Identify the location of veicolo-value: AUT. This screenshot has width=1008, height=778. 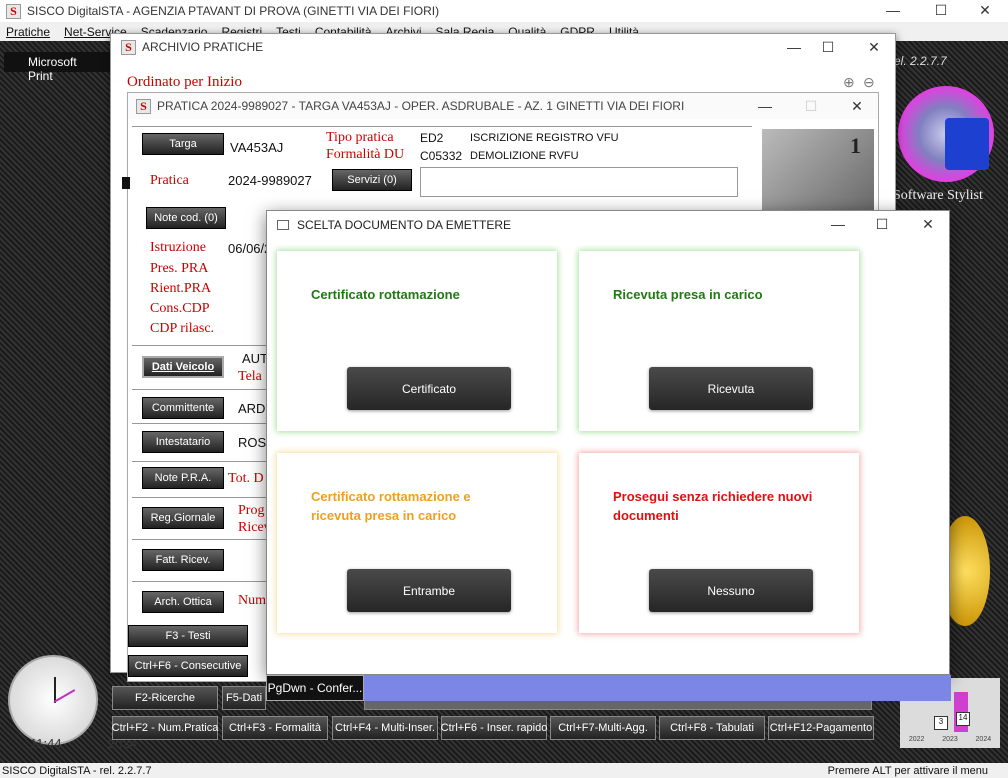
(255, 358).